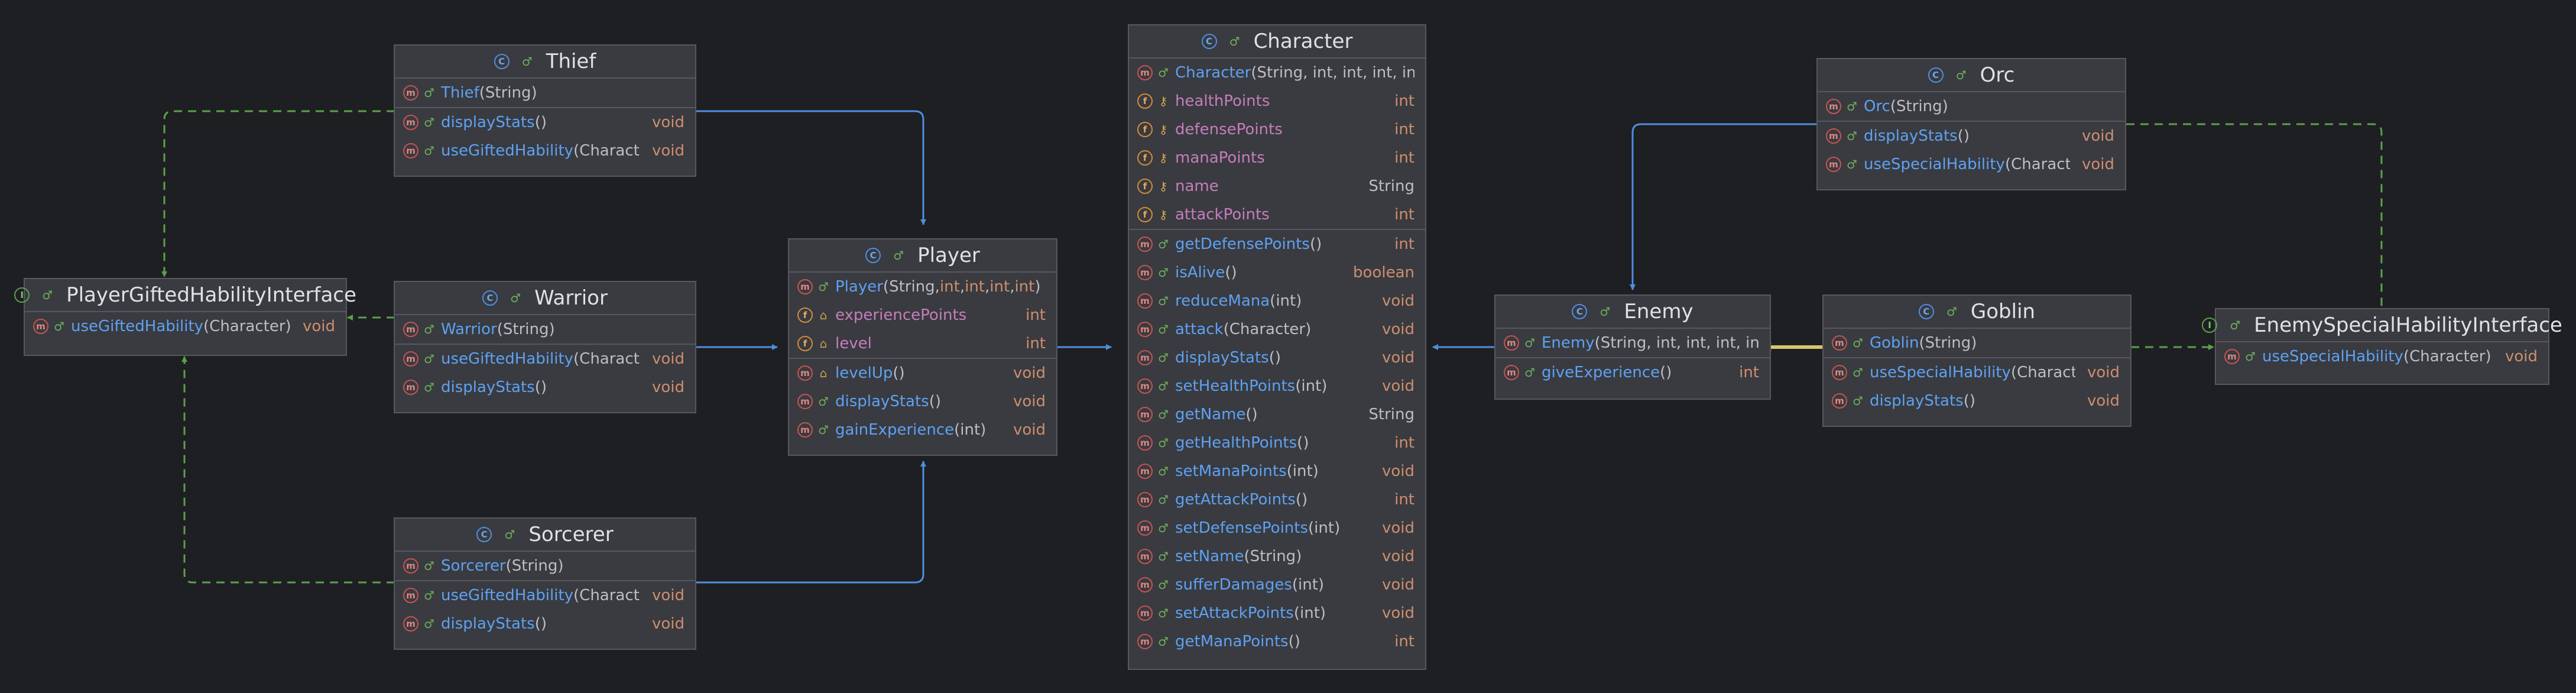  Describe the element at coordinates (1277, 272) in the screenshot. I see `member-row: m ♂ isAlive() boolean` at that location.